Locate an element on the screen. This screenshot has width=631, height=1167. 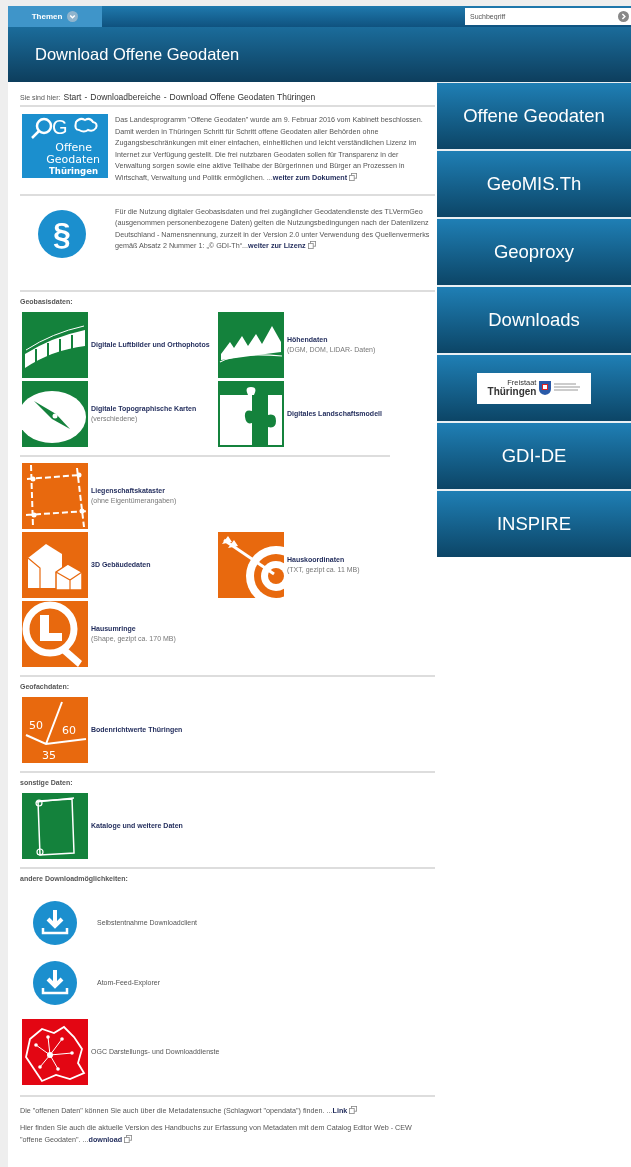
open-geodata-logo: G Offene Geodaten Thüringen is located at coordinates (65, 146).